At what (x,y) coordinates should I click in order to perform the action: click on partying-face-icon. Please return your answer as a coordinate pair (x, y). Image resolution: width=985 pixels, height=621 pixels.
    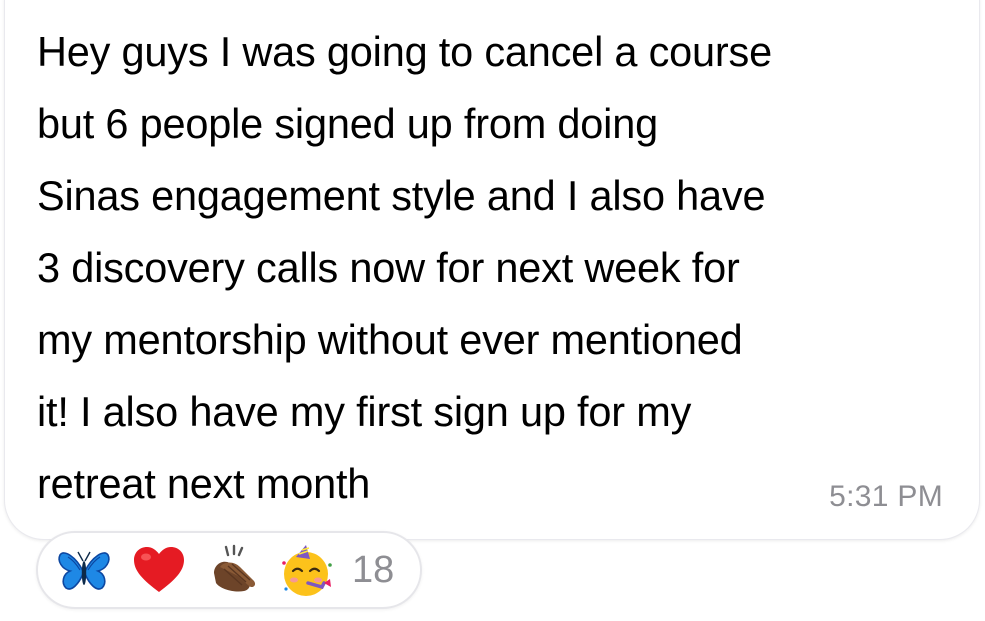
    Looking at the image, I should click on (306, 571).